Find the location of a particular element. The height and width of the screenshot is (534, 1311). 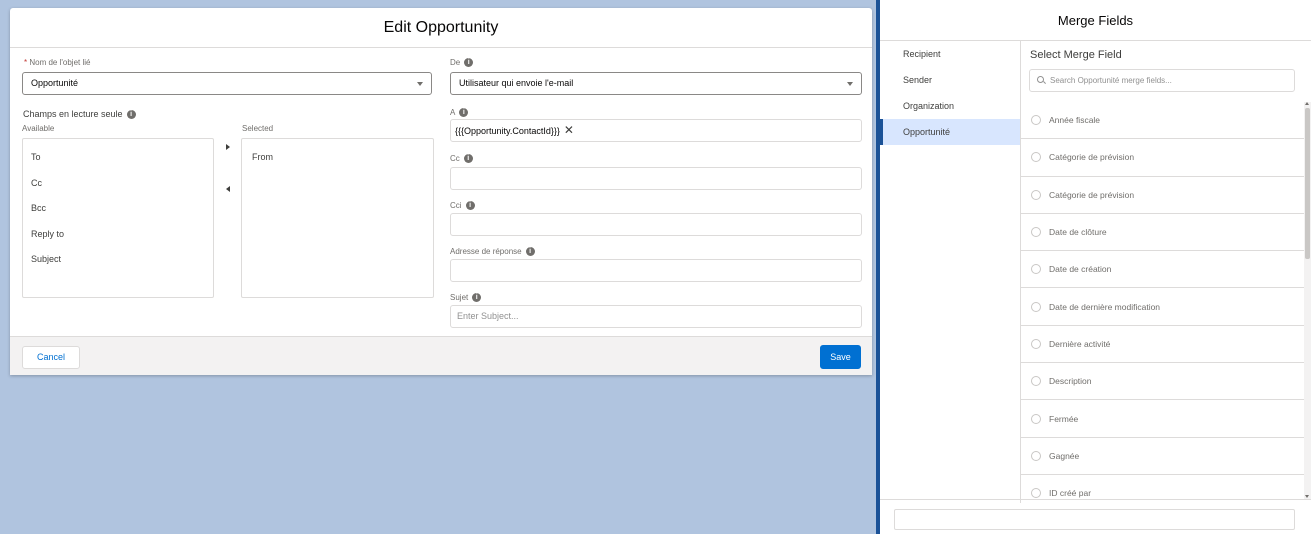

list-item: Bcc is located at coordinates (118, 209).